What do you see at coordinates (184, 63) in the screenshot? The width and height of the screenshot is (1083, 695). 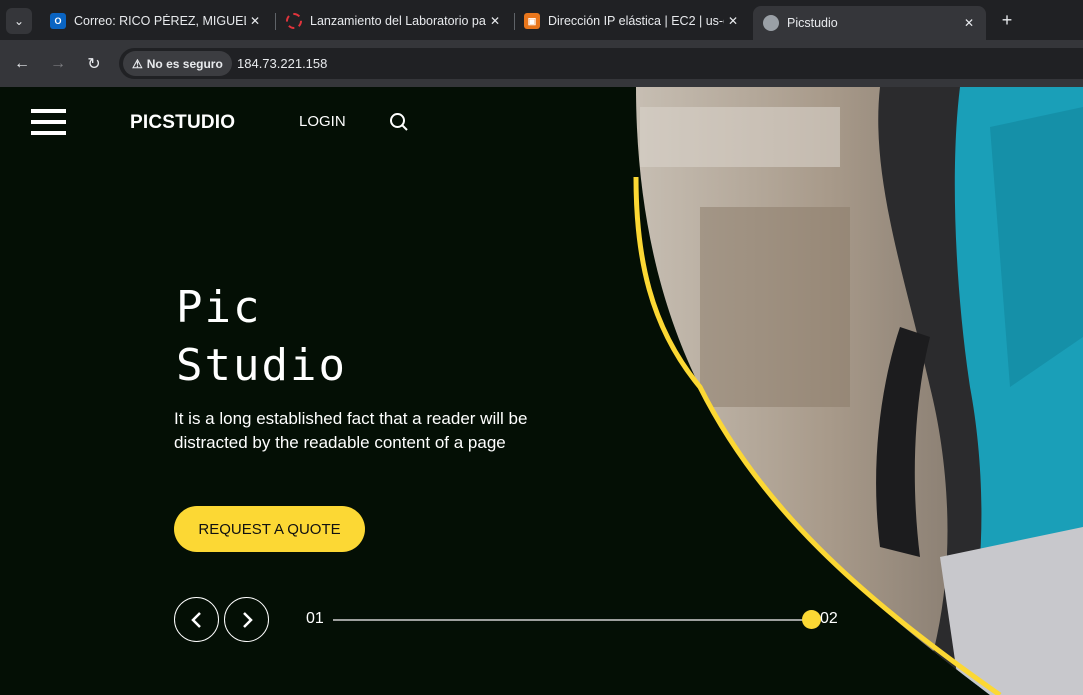 I see `security-label: No es seguro` at bounding box center [184, 63].